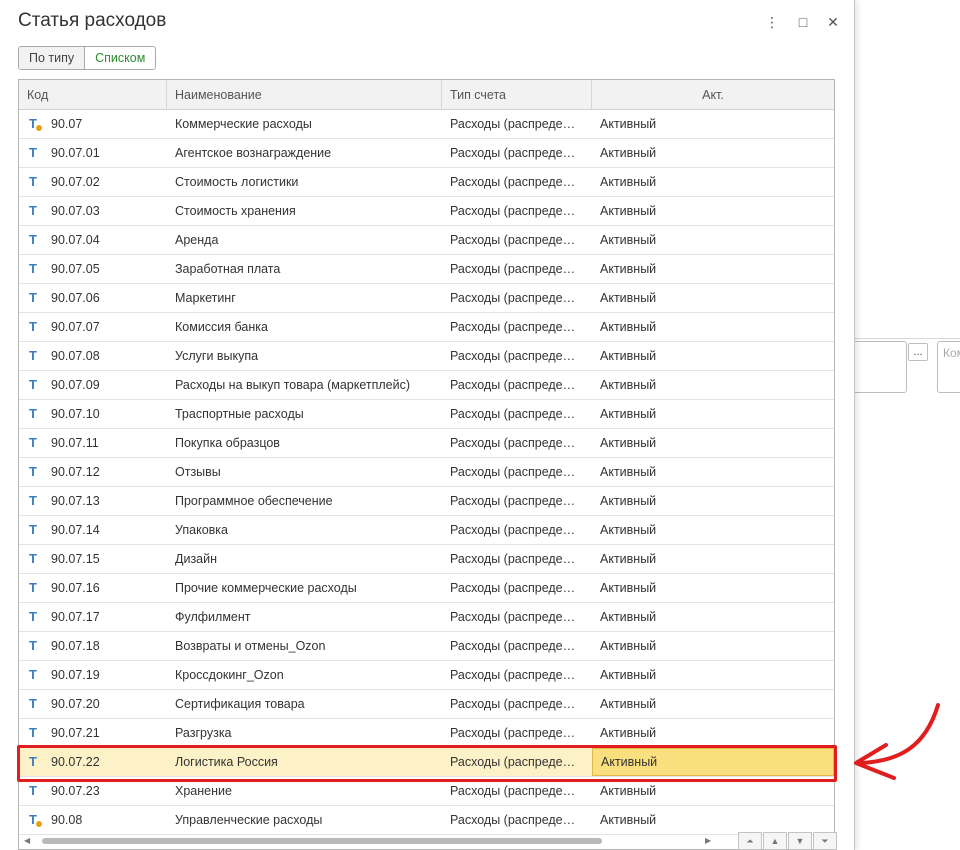  I want to click on scroll-right-icon: ▶, so click(708, 841).